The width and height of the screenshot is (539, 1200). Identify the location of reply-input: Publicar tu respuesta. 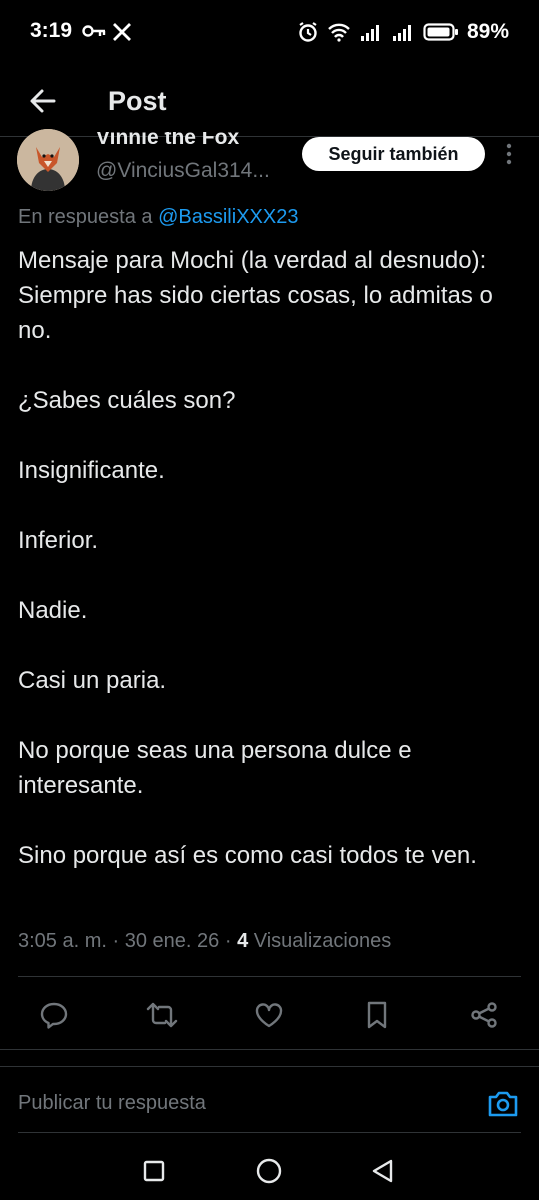
(112, 1103).